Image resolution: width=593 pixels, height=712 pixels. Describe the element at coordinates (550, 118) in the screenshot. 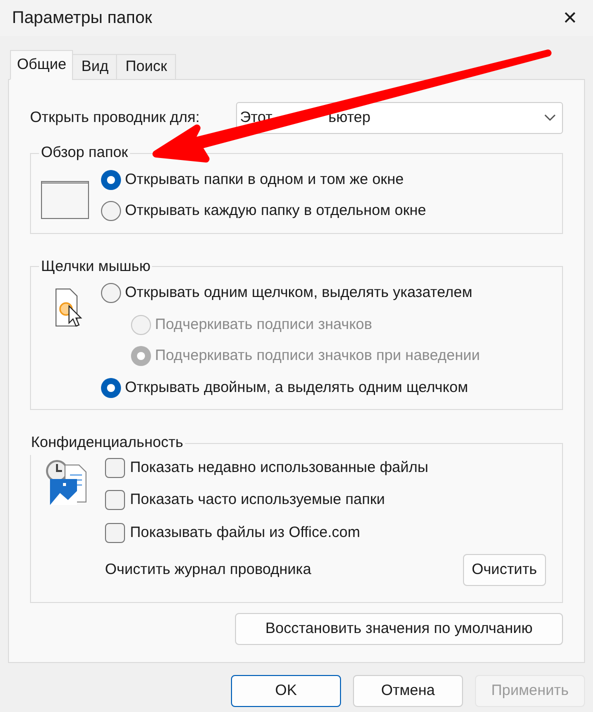

I see `chevron-down-icon` at that location.